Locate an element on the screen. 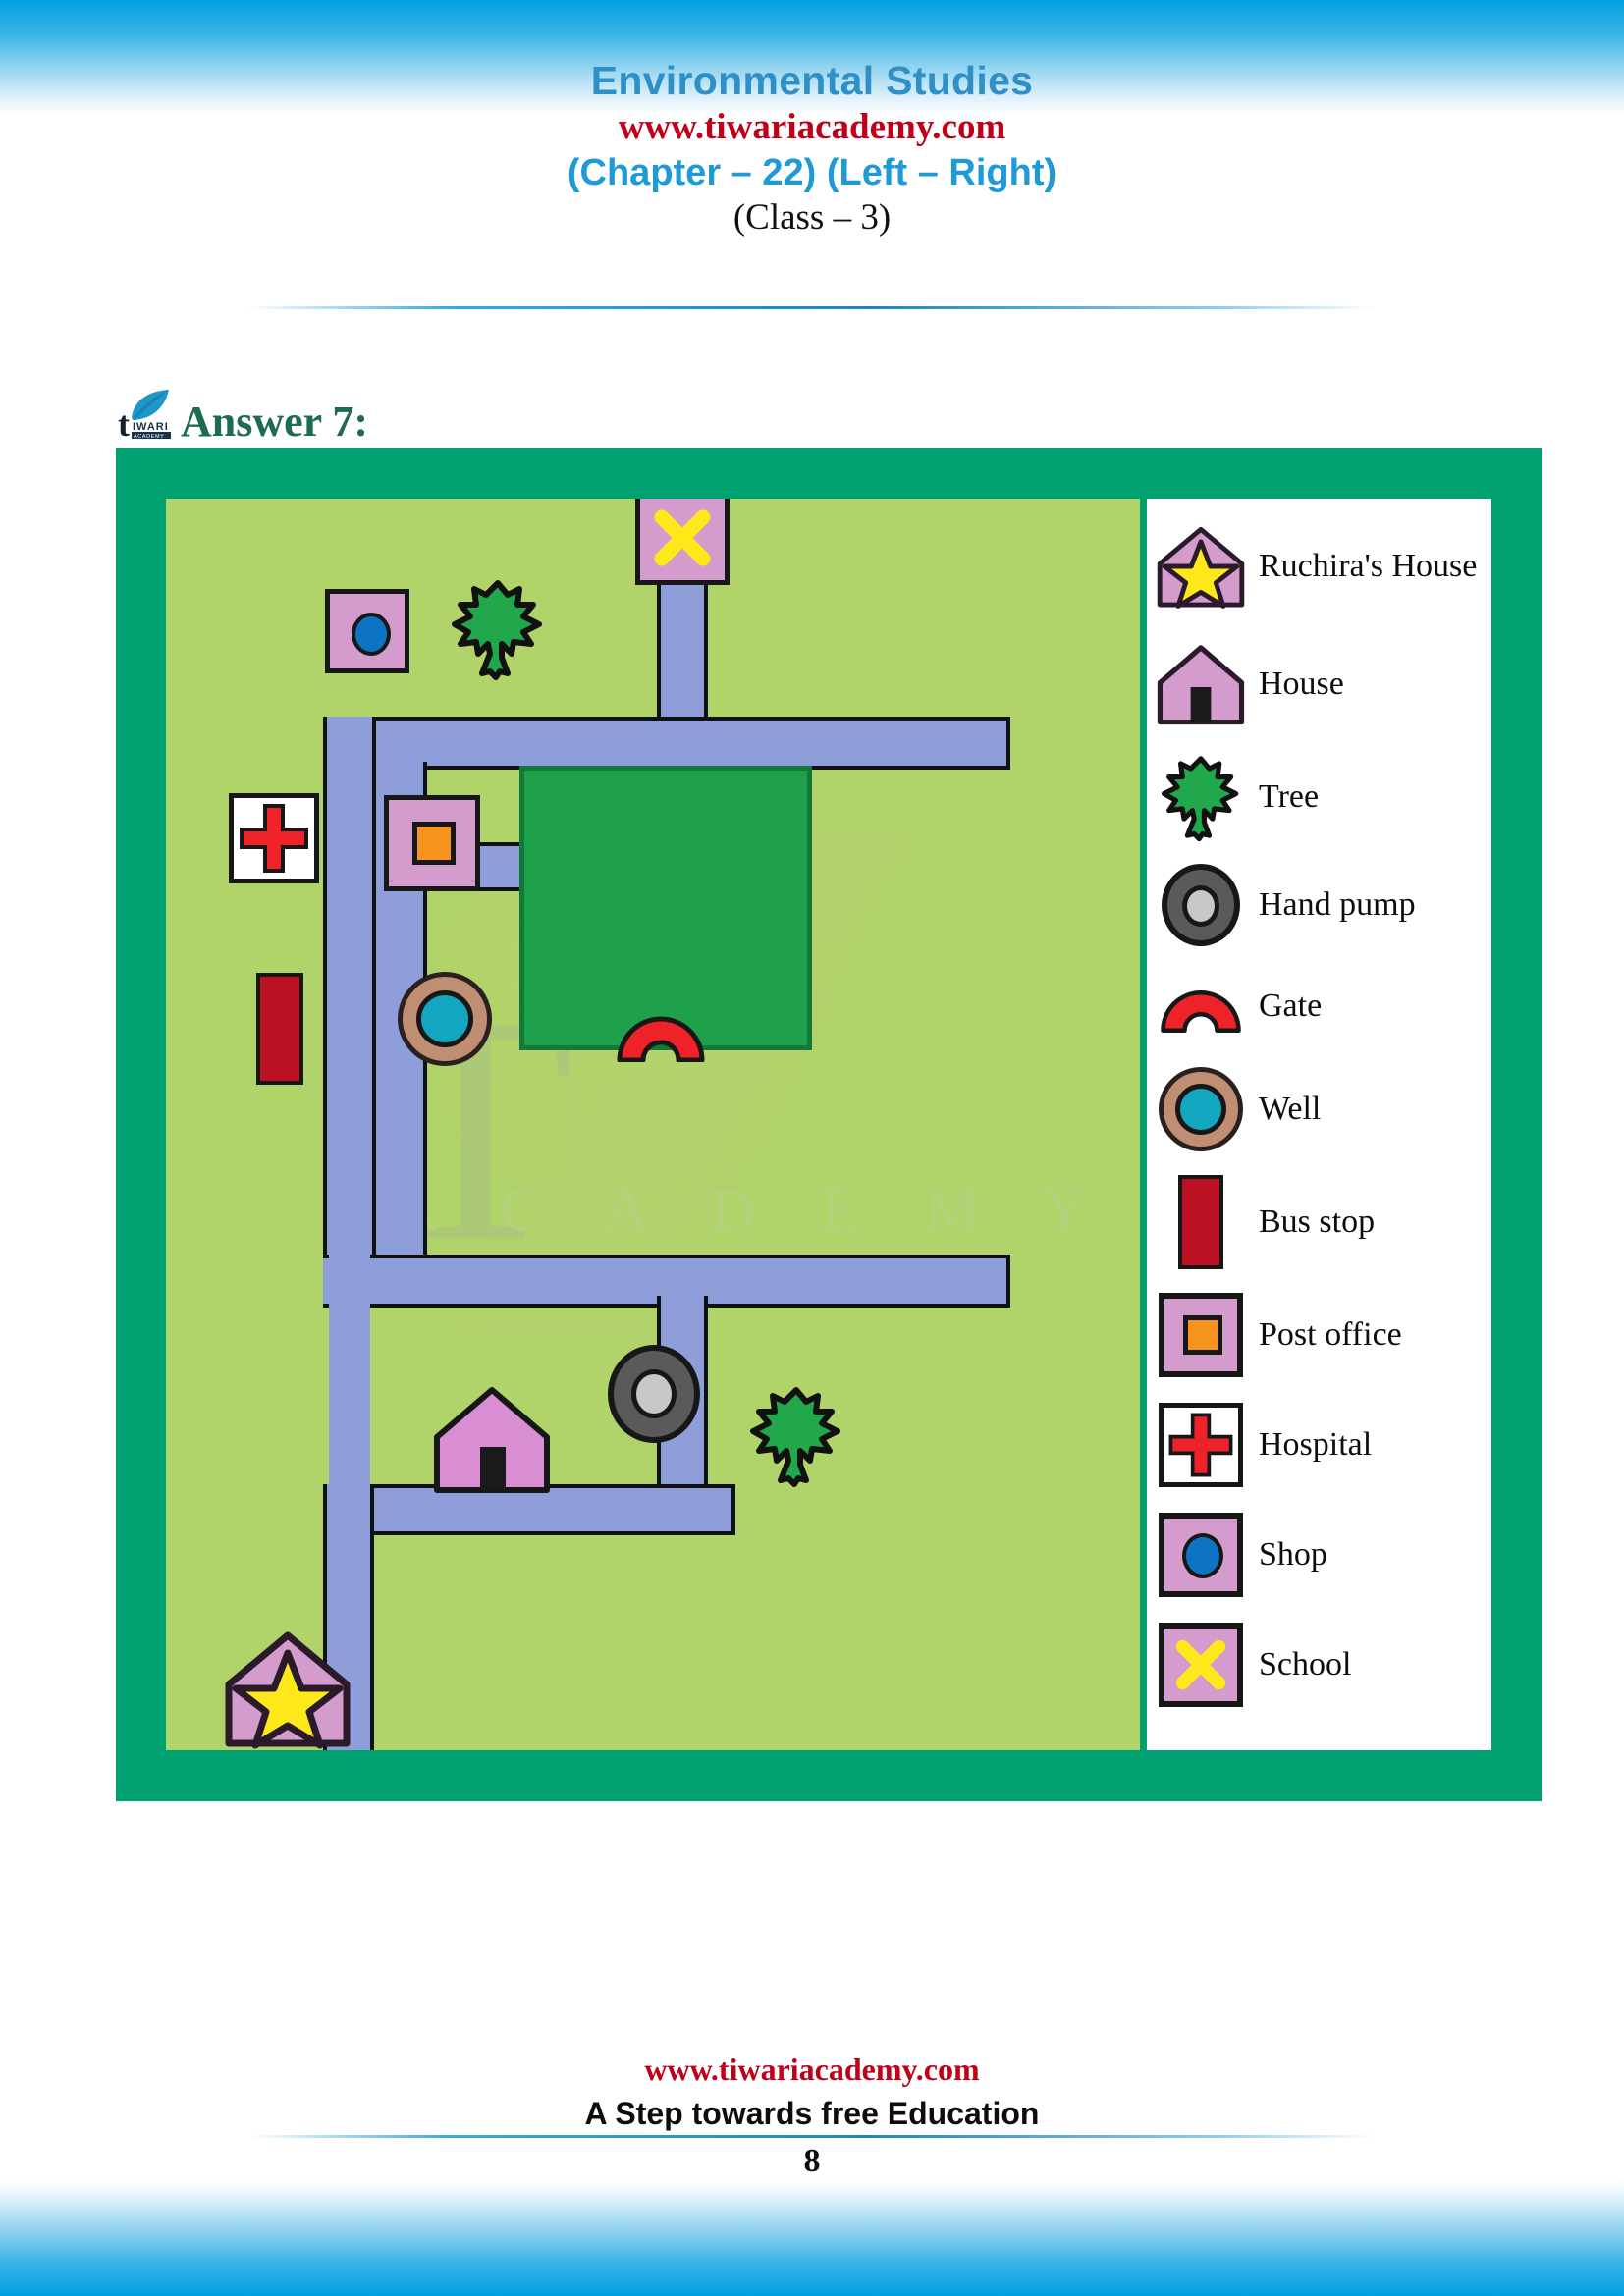  legend-item-shop: Shop is located at coordinates (1319, 1555).